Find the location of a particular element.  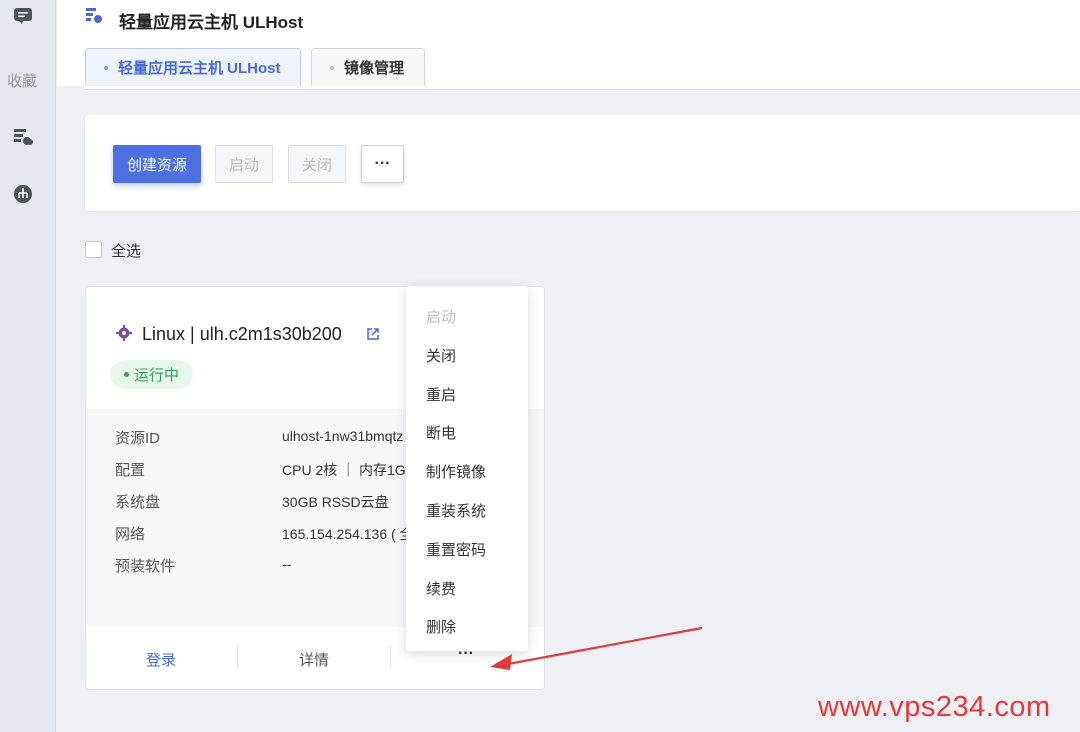

tab-label: 轻量应用云主机 ULHost is located at coordinates (199, 68).